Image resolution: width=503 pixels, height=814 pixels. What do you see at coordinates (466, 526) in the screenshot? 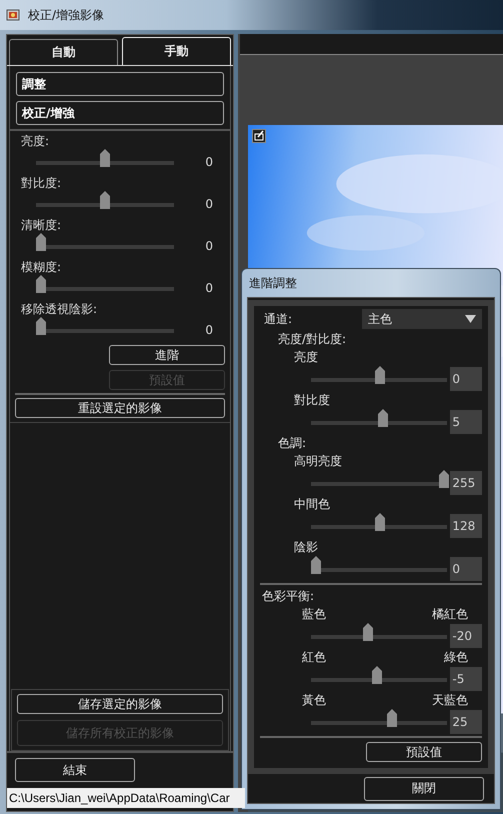
I see `value-field: 128` at bounding box center [466, 526].